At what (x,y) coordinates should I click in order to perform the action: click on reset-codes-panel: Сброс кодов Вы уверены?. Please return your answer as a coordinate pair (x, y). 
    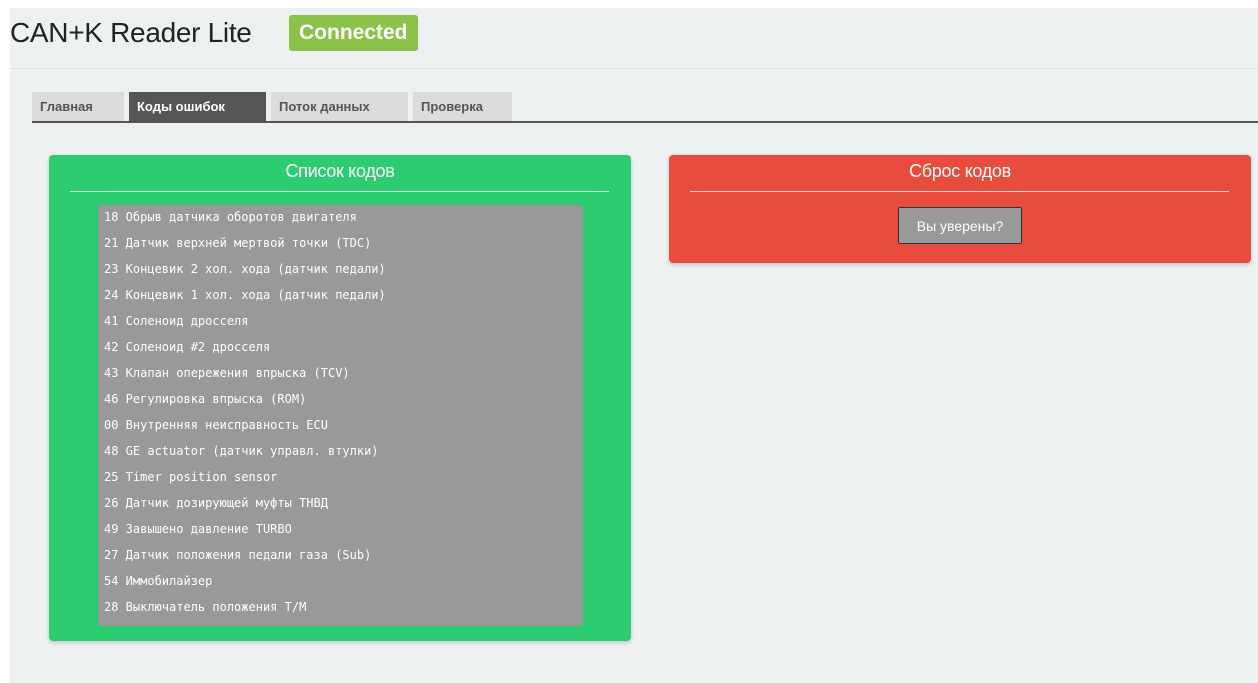
    Looking at the image, I should click on (960, 209).